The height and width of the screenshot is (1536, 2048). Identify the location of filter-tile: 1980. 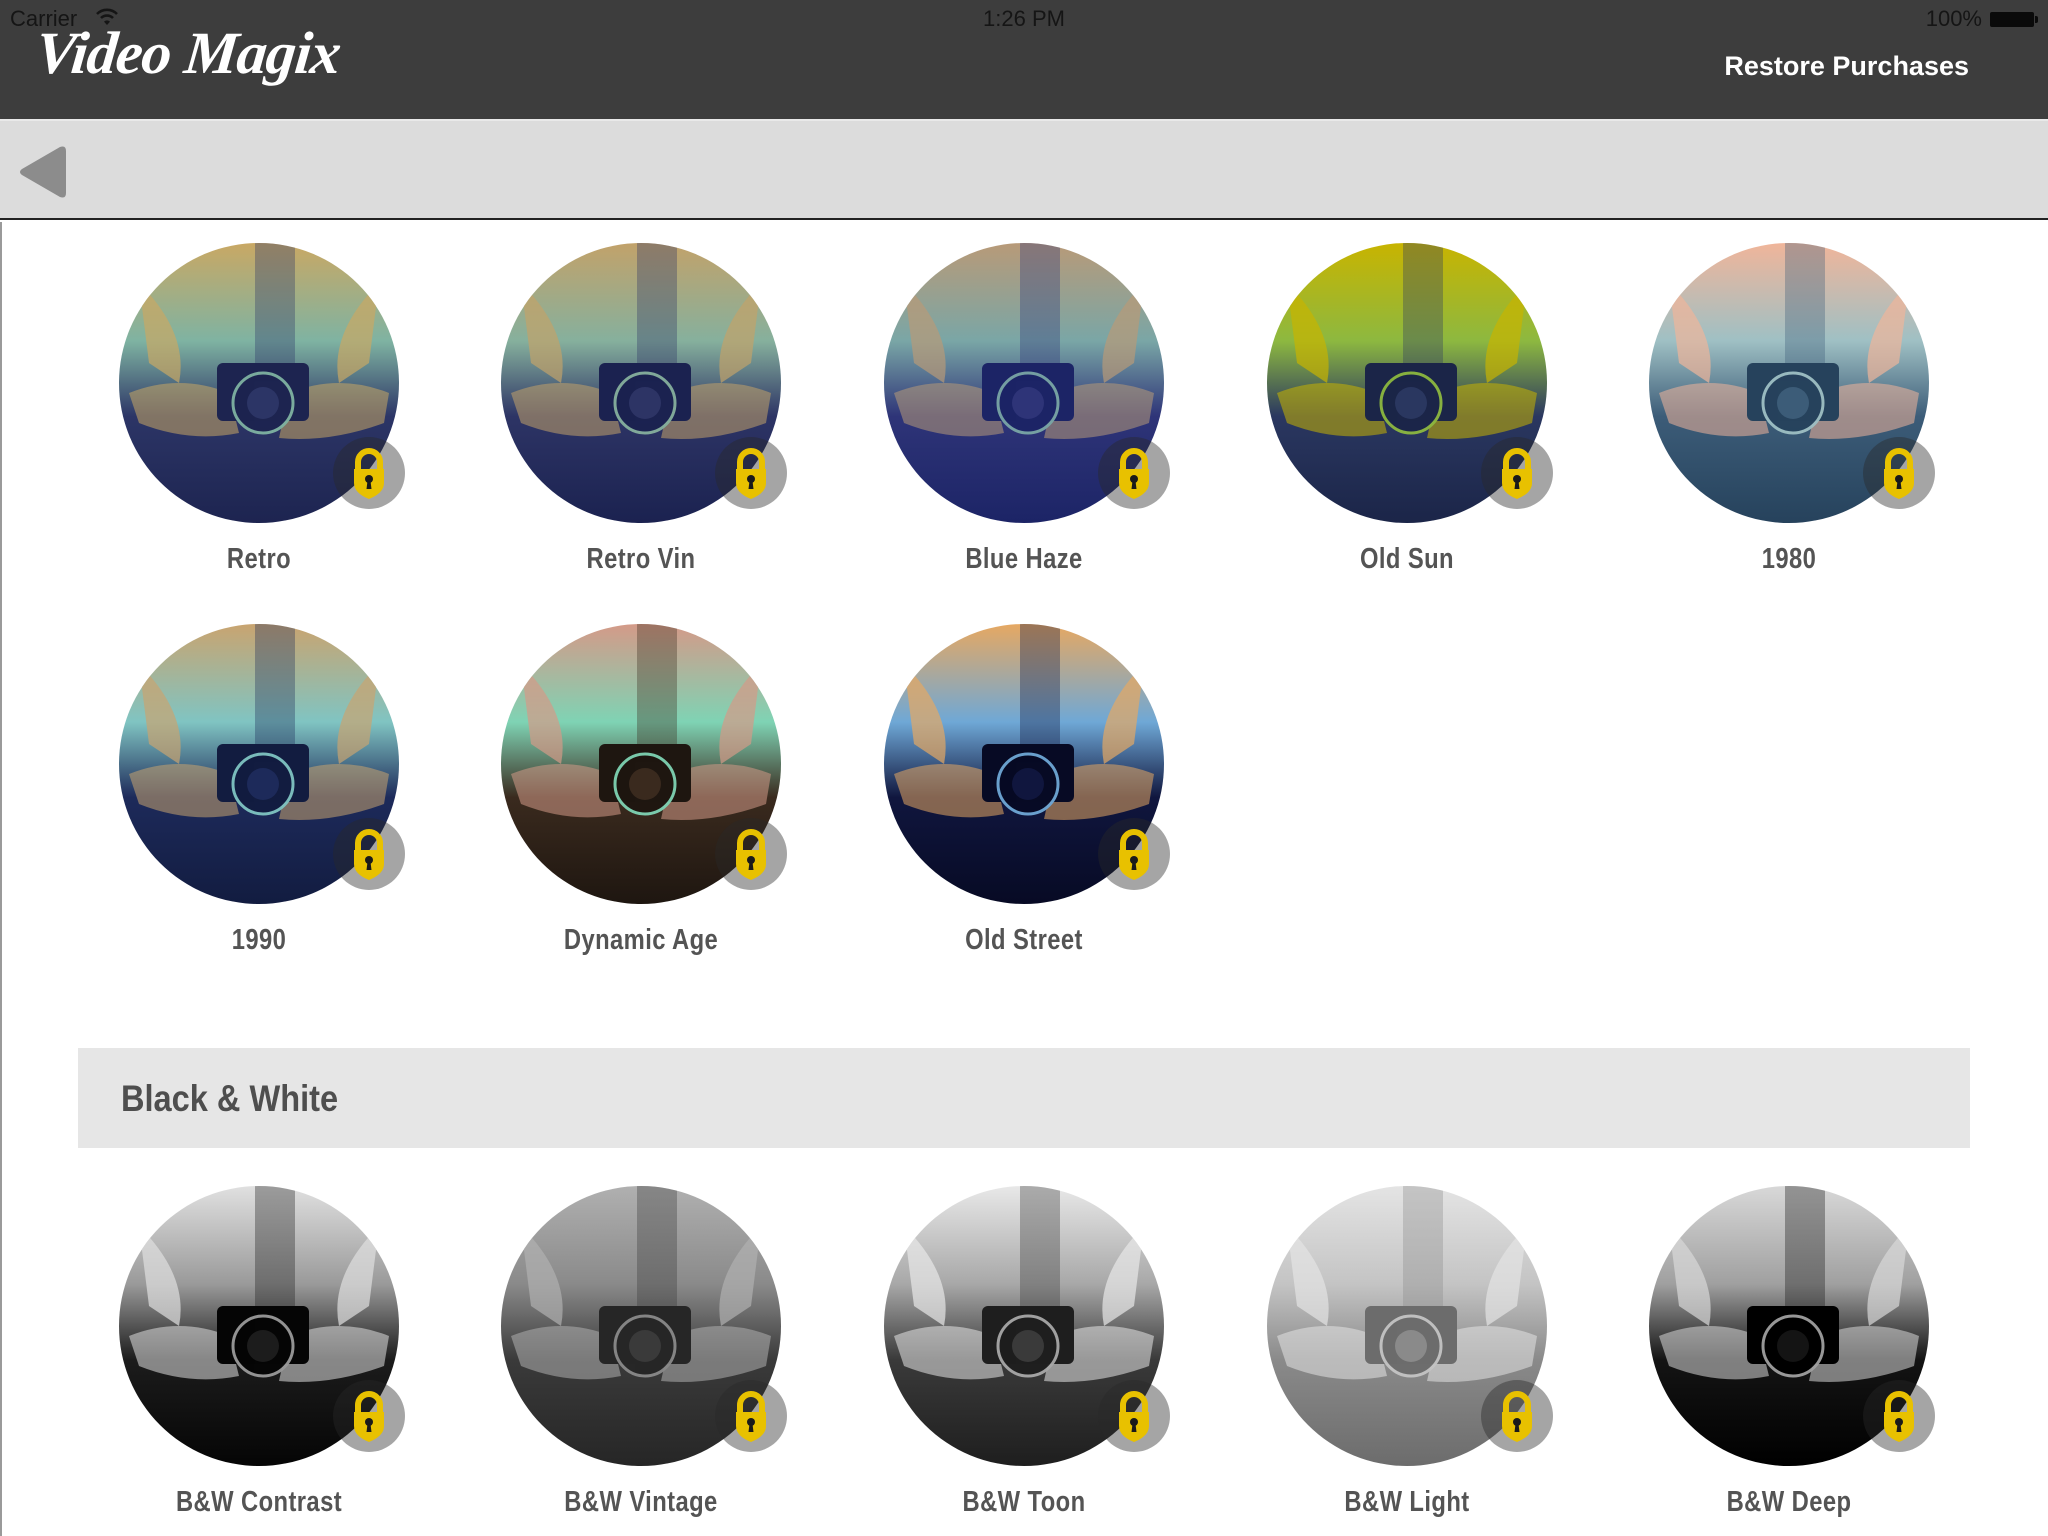
(1789, 413).